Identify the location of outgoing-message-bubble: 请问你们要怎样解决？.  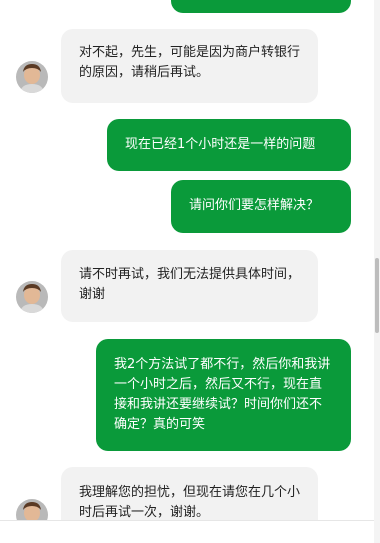
(261, 206).